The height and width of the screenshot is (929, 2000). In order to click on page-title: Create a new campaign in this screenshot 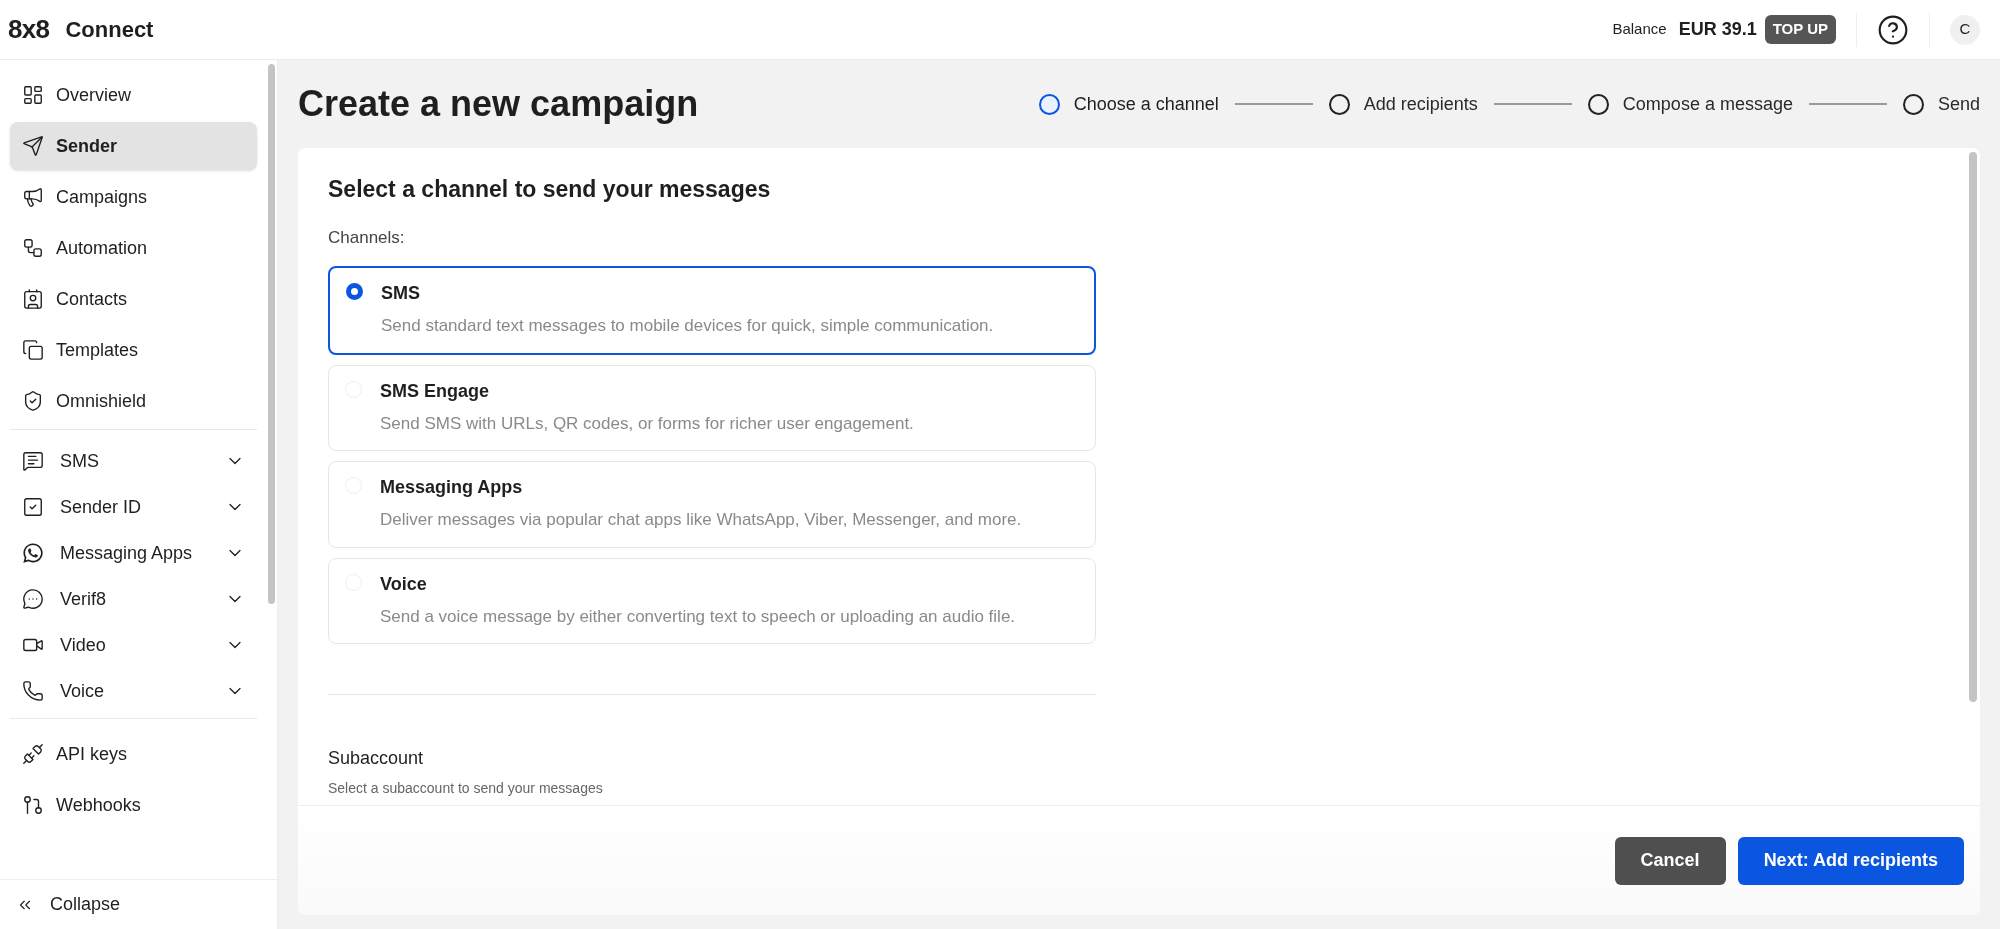, I will do `click(498, 104)`.